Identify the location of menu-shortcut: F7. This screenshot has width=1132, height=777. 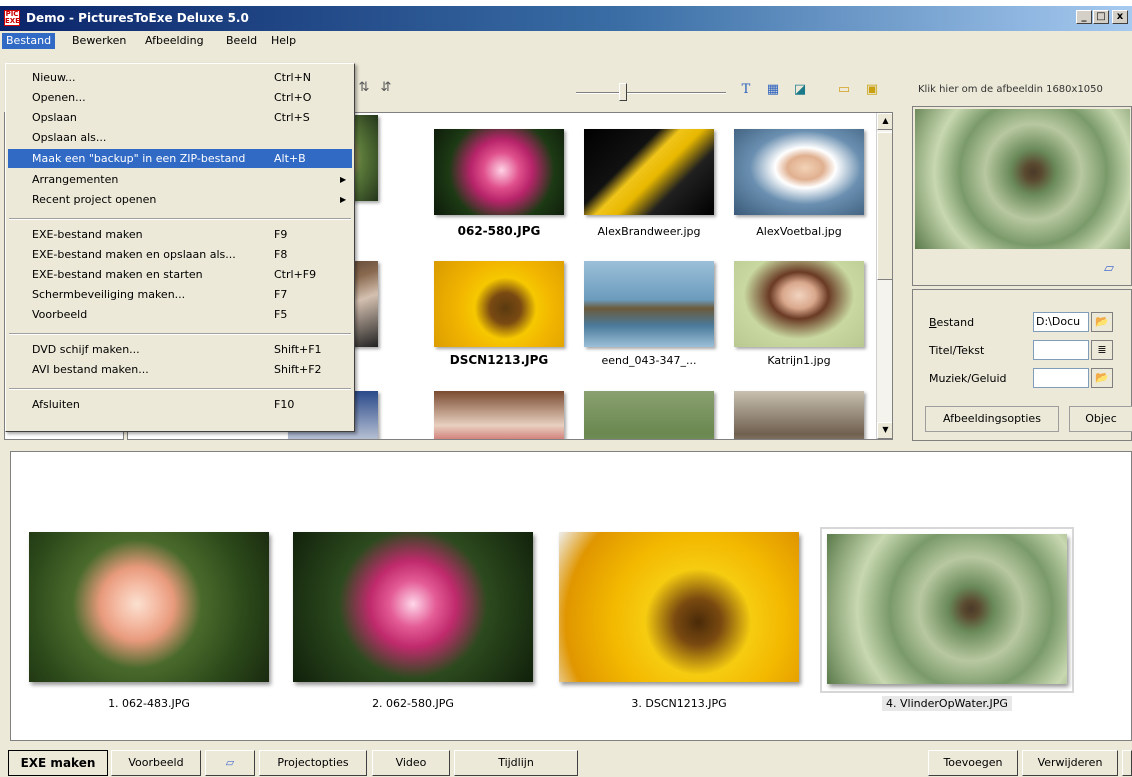
(281, 294).